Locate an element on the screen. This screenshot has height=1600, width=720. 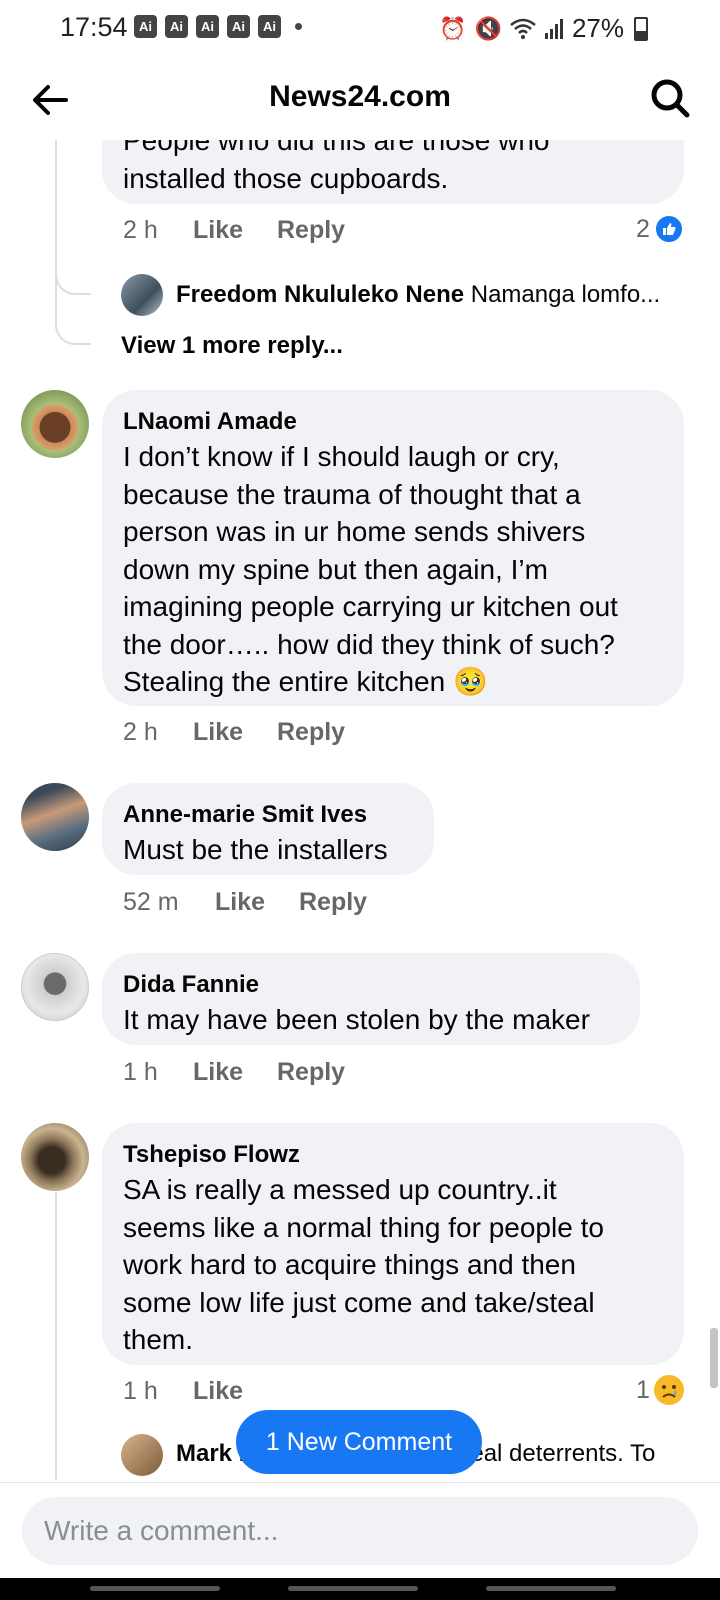
comment-text-line: them. is located at coordinates (158, 1339).